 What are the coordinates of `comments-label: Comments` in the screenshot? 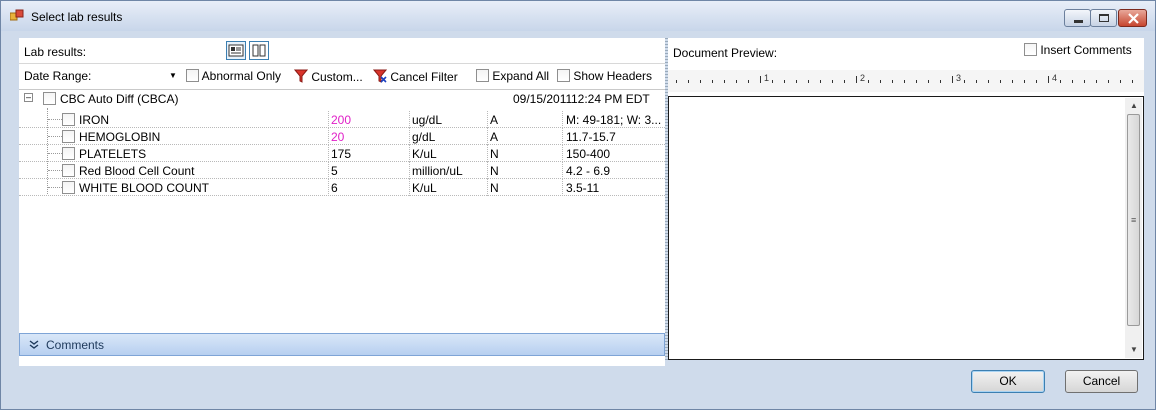 It's located at (75, 345).